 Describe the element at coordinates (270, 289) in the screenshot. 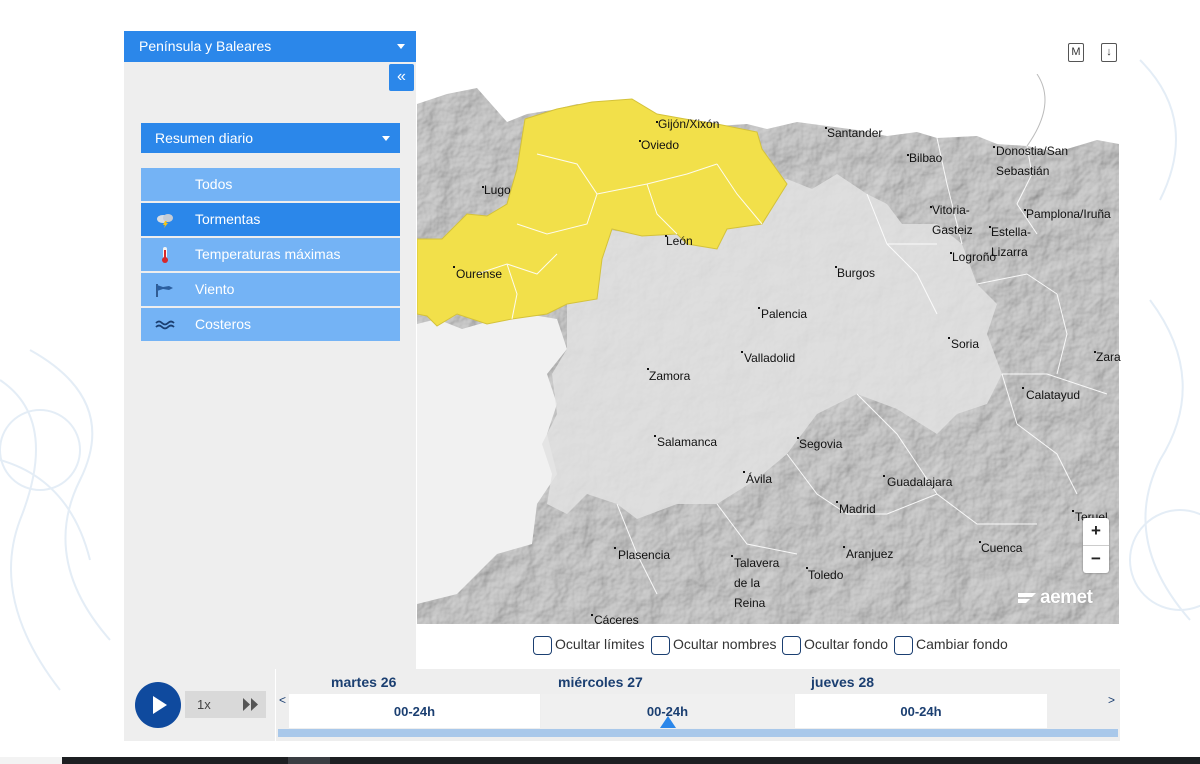

I see `layer-item-viento: Viento` at that location.